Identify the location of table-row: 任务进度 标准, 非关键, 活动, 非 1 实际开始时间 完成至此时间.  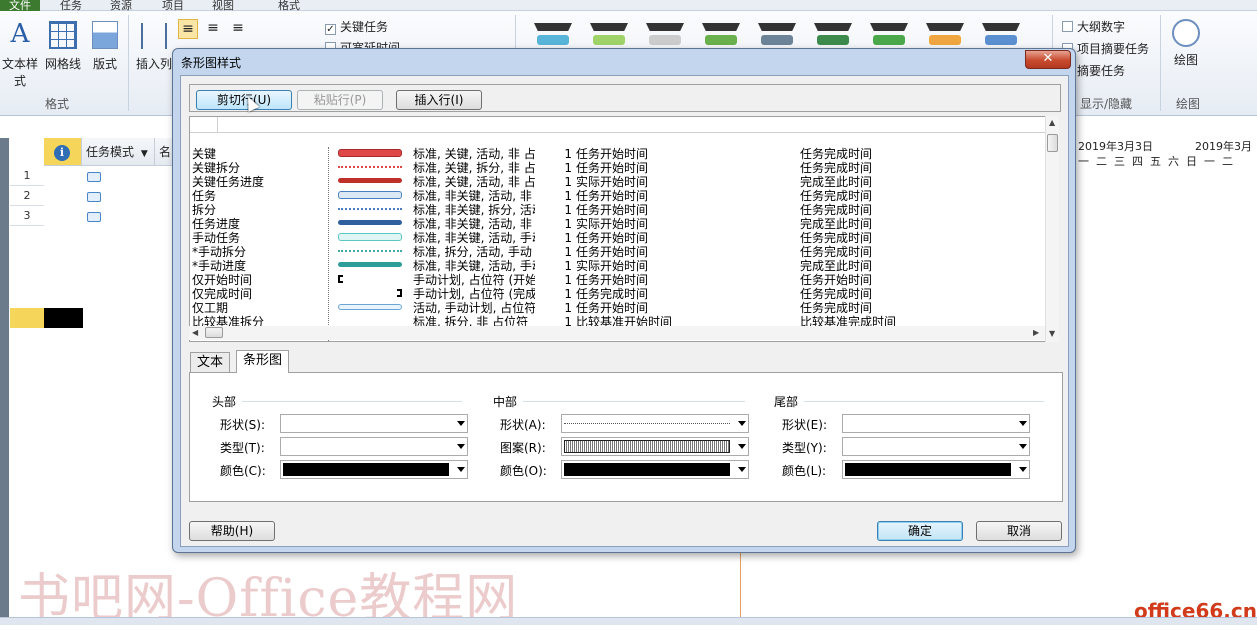
(615, 224).